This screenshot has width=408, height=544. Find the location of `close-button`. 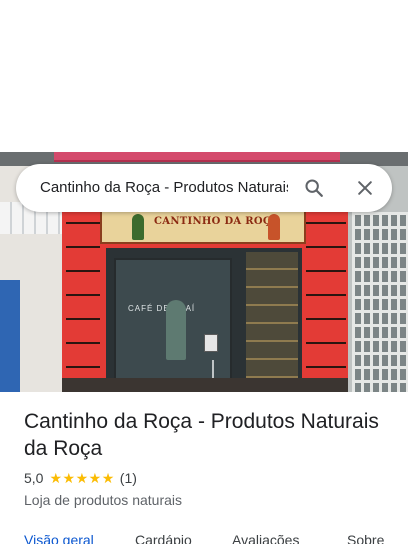

close-button is located at coordinates (365, 188).